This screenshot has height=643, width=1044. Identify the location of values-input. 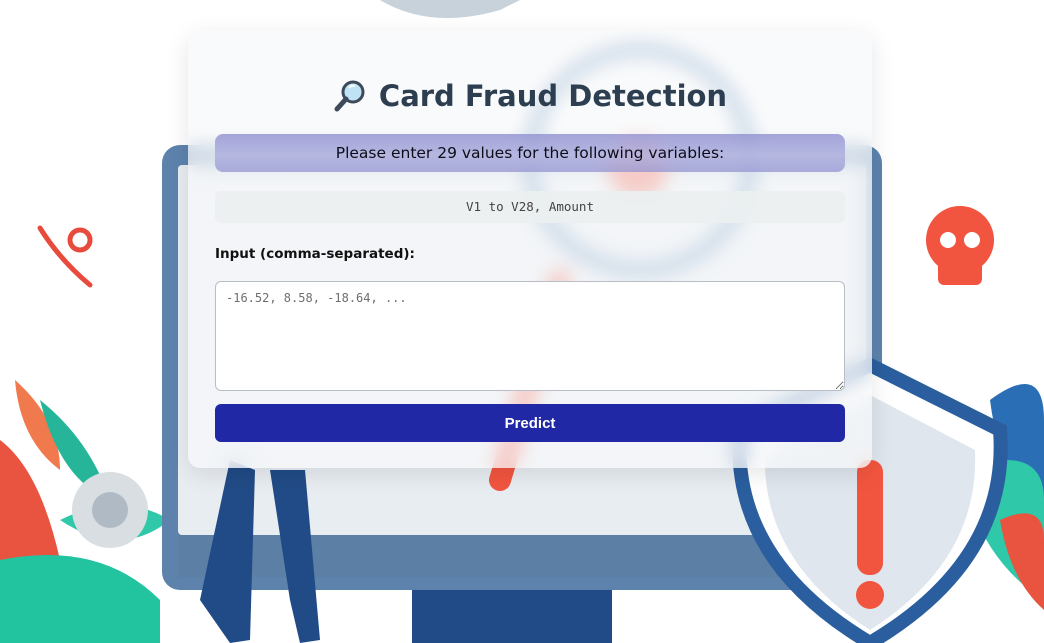
(530, 336).